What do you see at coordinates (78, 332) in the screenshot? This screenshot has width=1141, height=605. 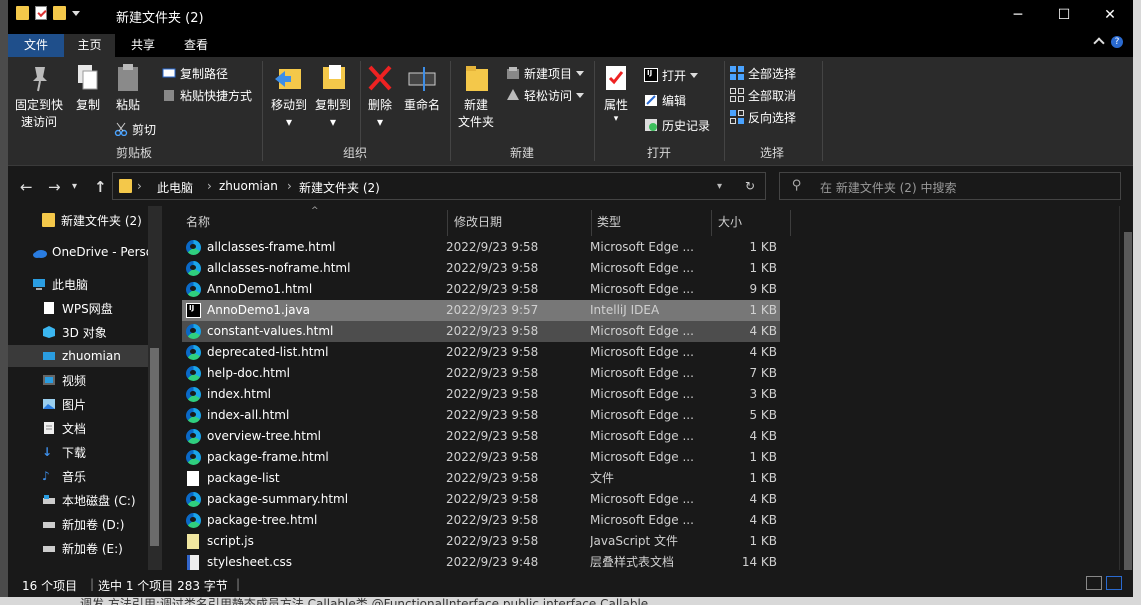 I see `nav-item-3d-objects: 3D 对象` at bounding box center [78, 332].